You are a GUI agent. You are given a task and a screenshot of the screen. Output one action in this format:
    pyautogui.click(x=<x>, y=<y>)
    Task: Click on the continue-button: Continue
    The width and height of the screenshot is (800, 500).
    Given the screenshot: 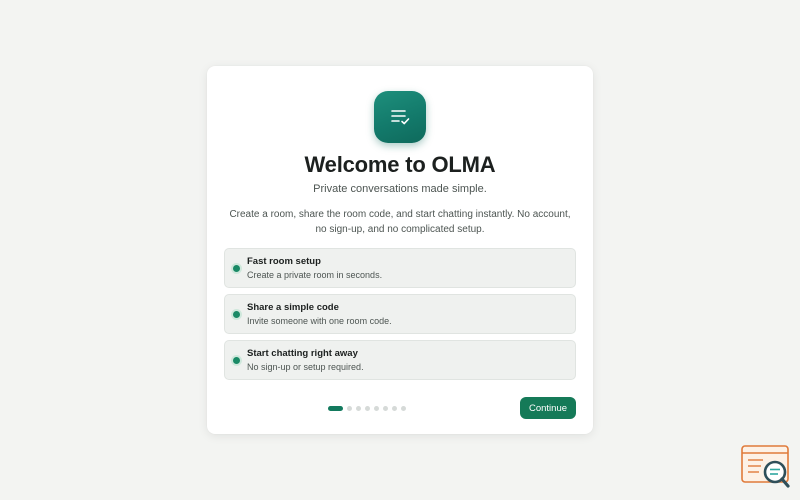 What is the action you would take?
    pyautogui.click(x=548, y=408)
    